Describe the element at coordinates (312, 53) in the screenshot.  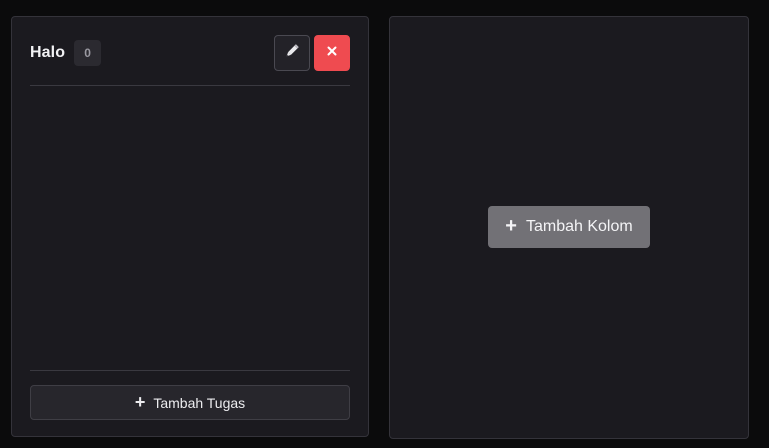
I see `column-actions` at that location.